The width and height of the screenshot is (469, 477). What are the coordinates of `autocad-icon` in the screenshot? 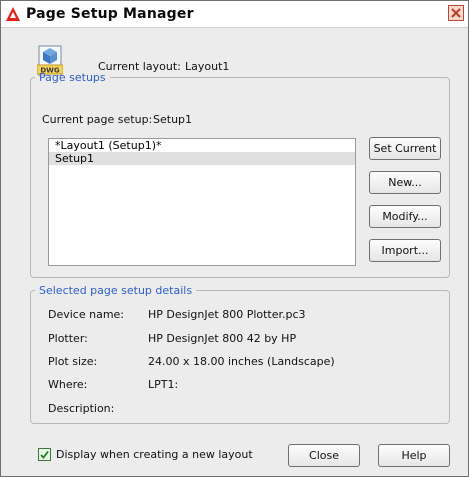 It's located at (13, 14).